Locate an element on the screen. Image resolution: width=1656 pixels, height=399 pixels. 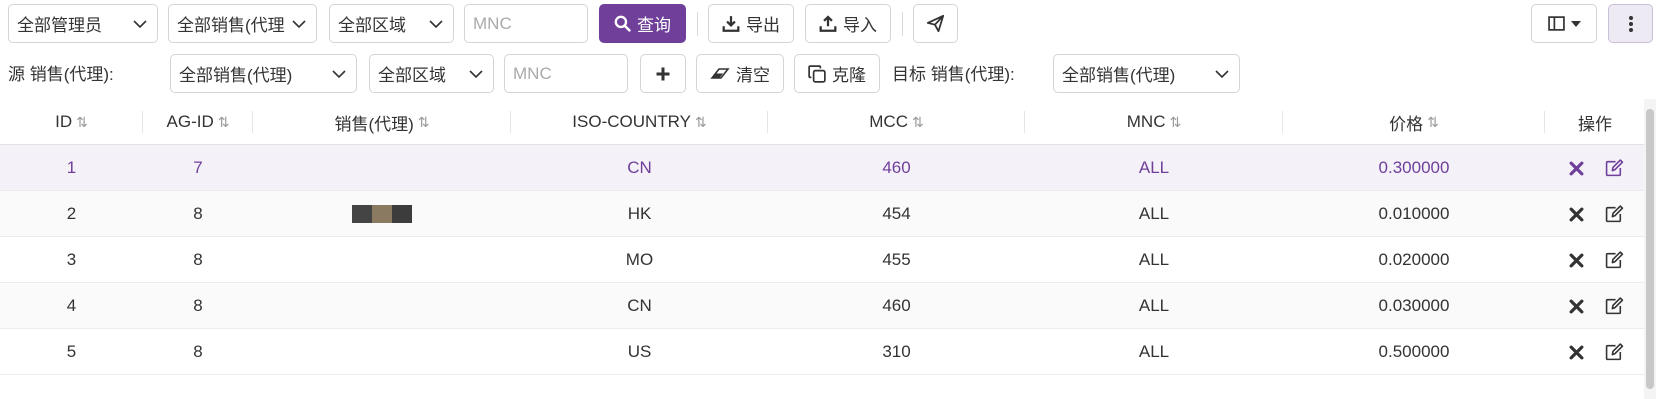
column-header-iso-country: ISO-COUNTRY ⇅ is located at coordinates (639, 122).